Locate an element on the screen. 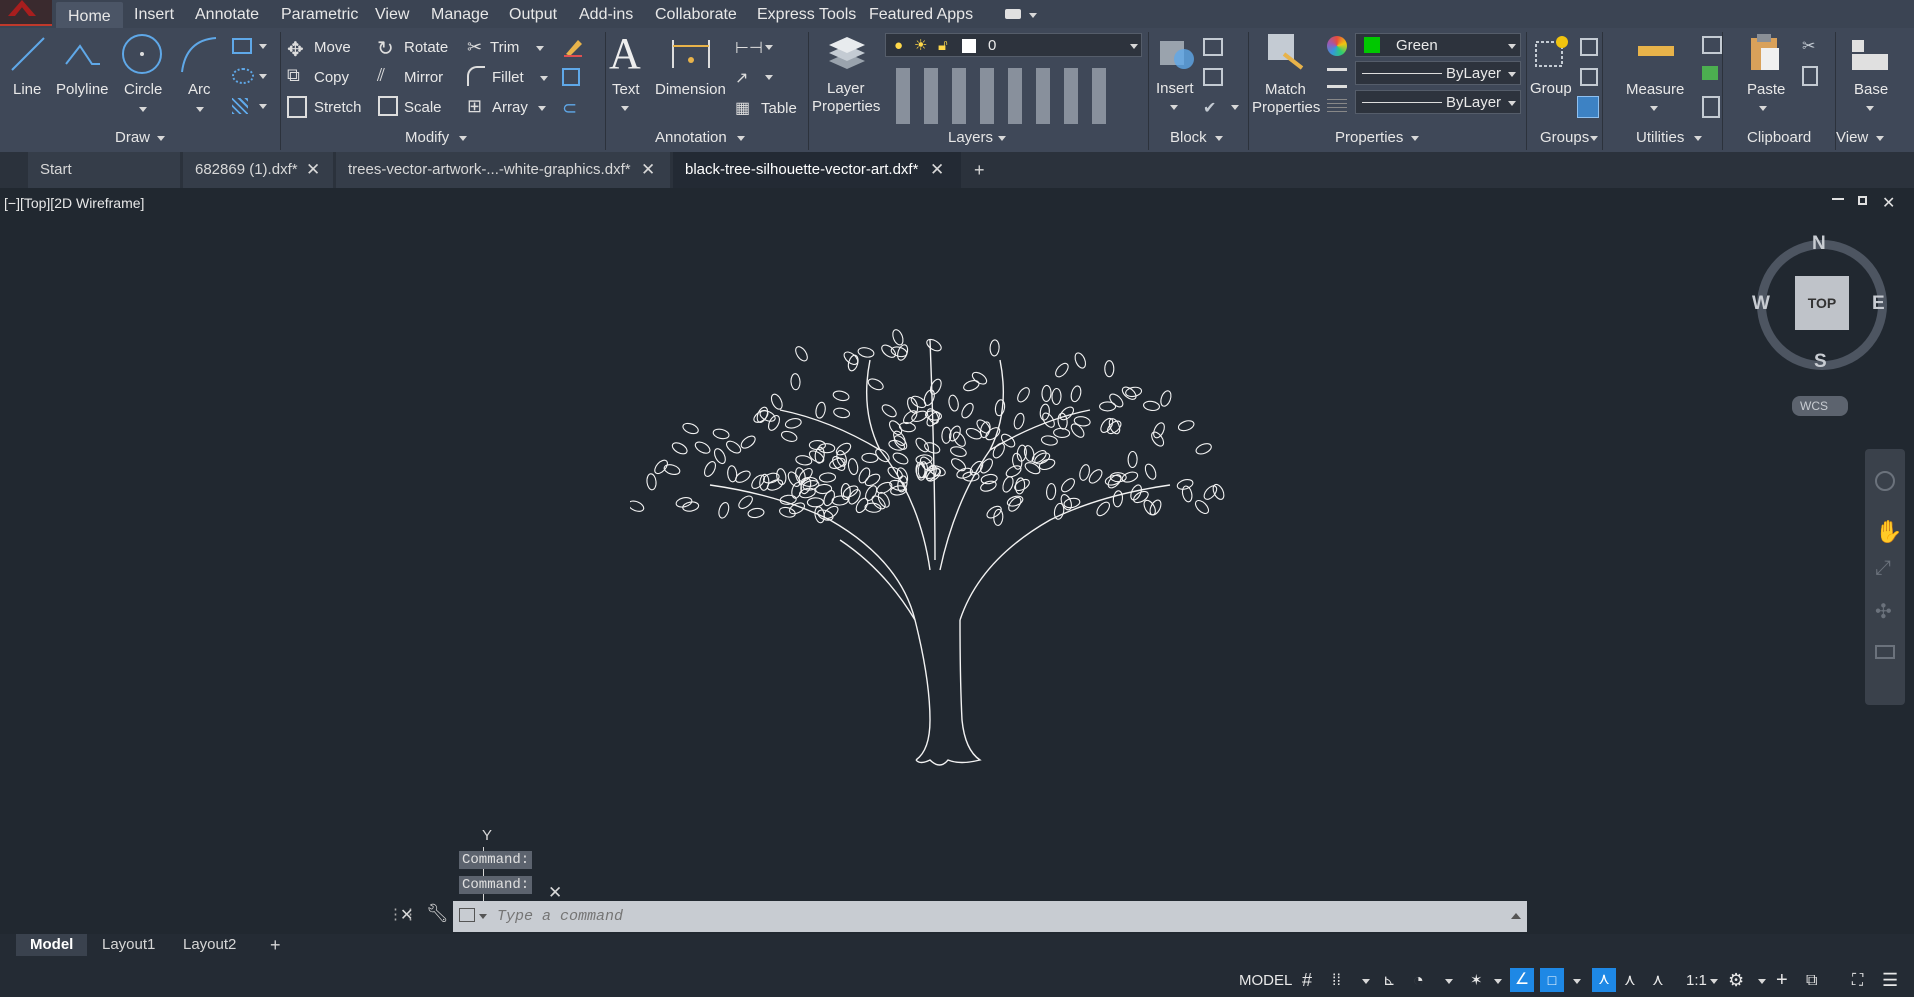 This screenshot has height=997, width=1914. move-button: Move is located at coordinates (332, 47).